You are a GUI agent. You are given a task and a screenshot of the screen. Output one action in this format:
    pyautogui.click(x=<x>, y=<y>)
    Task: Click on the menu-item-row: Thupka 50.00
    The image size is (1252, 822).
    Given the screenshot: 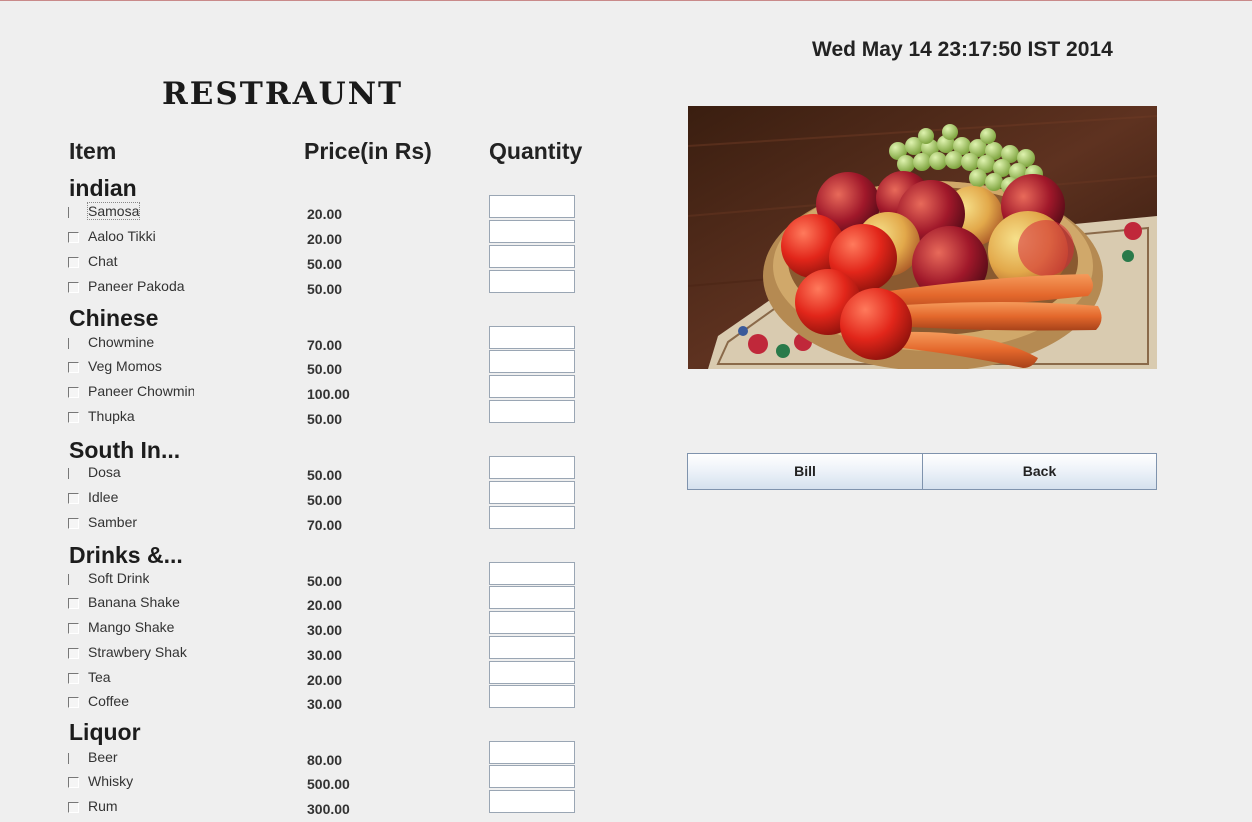 What is the action you would take?
    pyautogui.click(x=328, y=416)
    